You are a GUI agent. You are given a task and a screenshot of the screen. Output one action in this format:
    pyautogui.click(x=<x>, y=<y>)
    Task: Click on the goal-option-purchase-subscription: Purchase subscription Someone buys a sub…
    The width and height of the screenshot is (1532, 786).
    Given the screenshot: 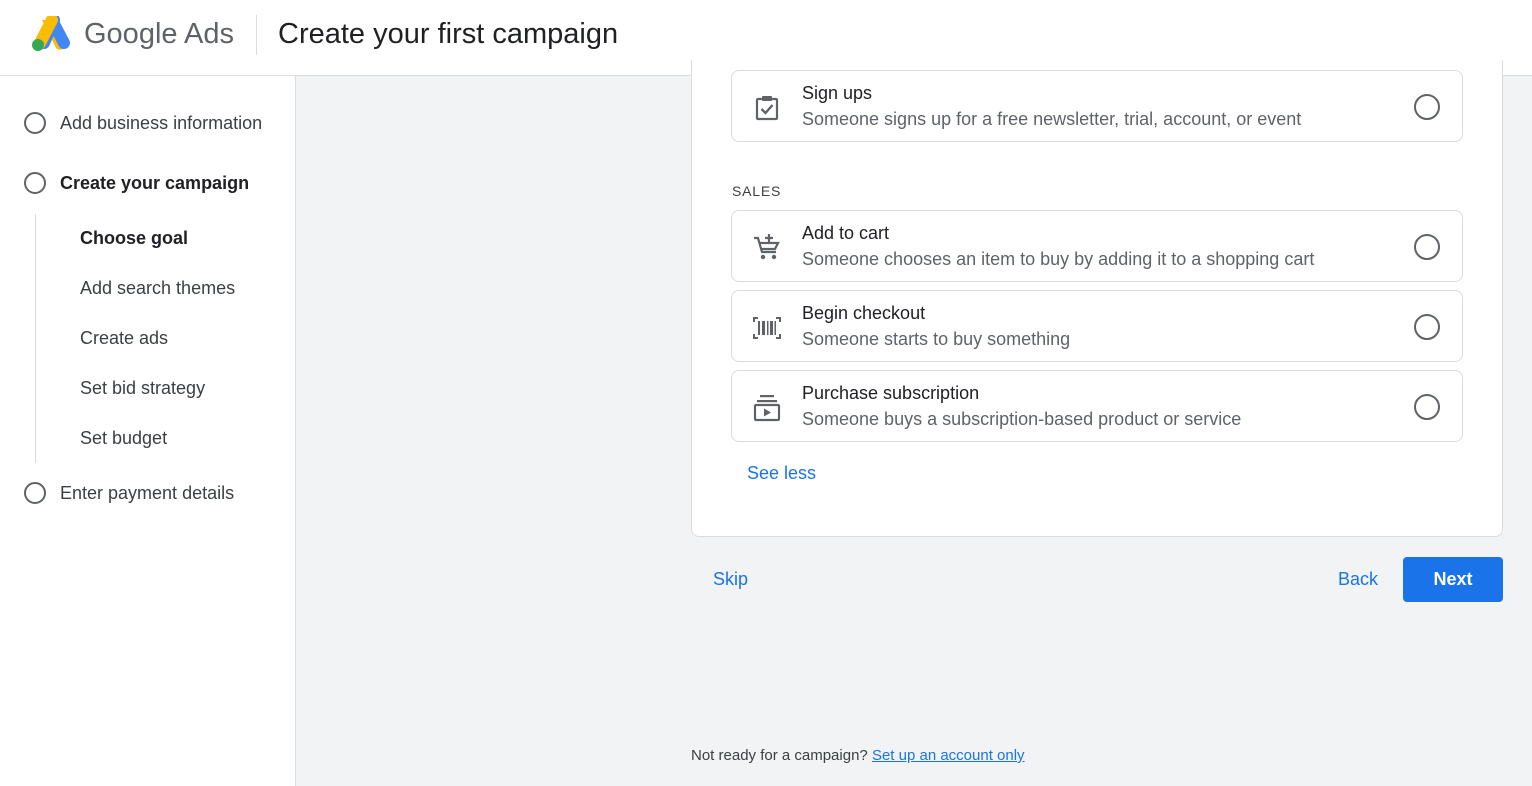 What is the action you would take?
    pyautogui.click(x=1097, y=406)
    